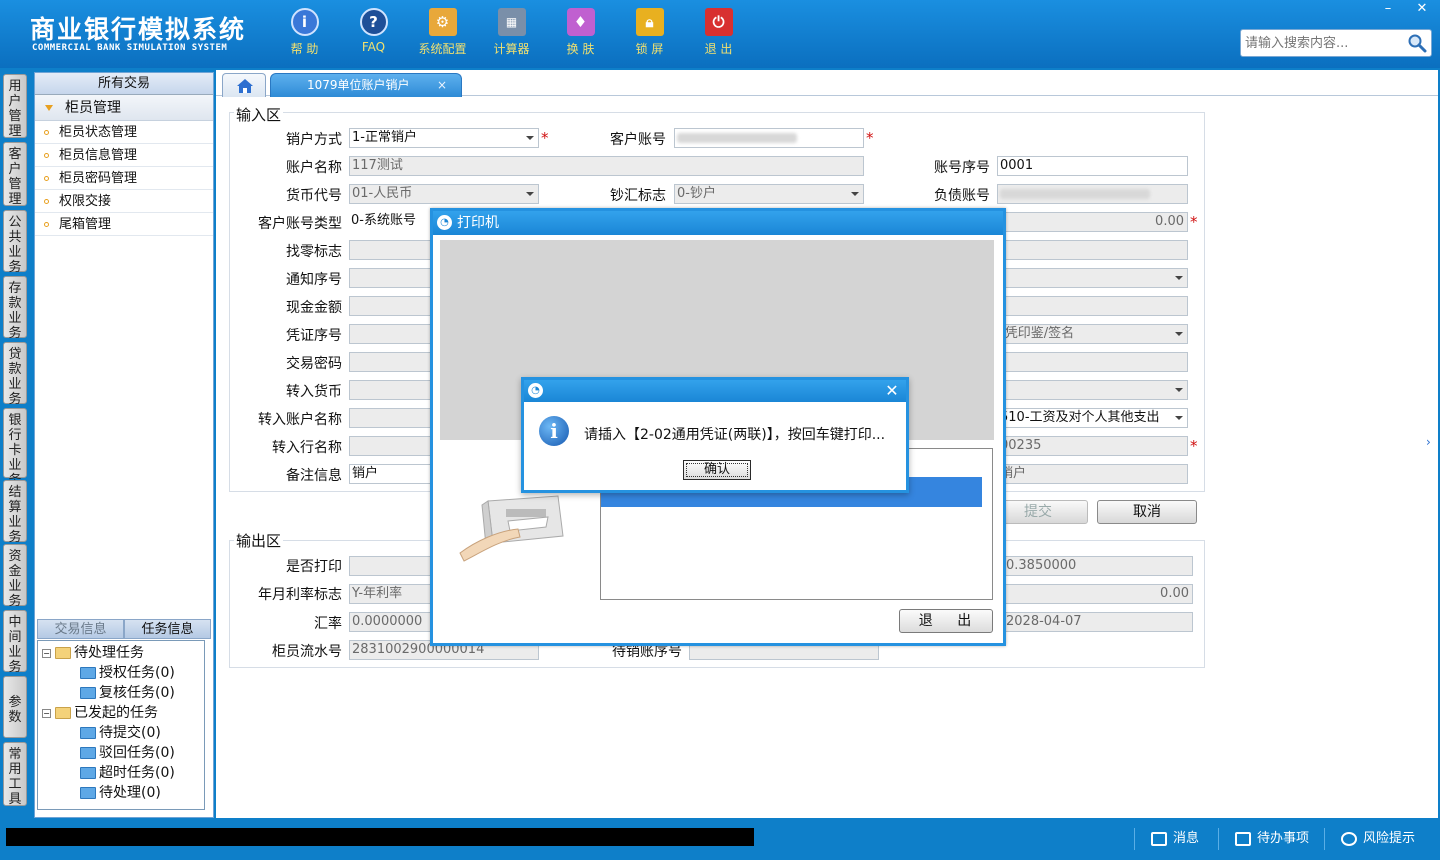  Describe the element at coordinates (1422, 9) in the screenshot. I see `close-window-button: ✕` at that location.